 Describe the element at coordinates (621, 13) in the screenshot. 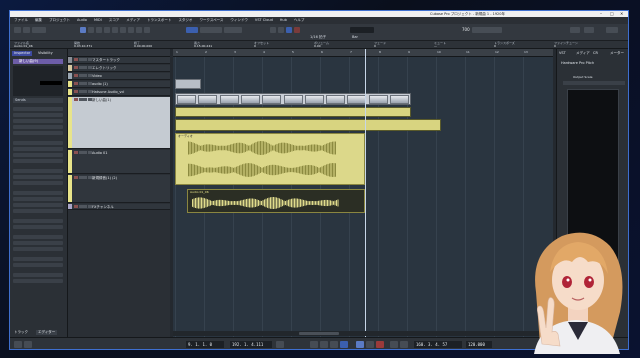

I see `close-icon: ✕` at that location.